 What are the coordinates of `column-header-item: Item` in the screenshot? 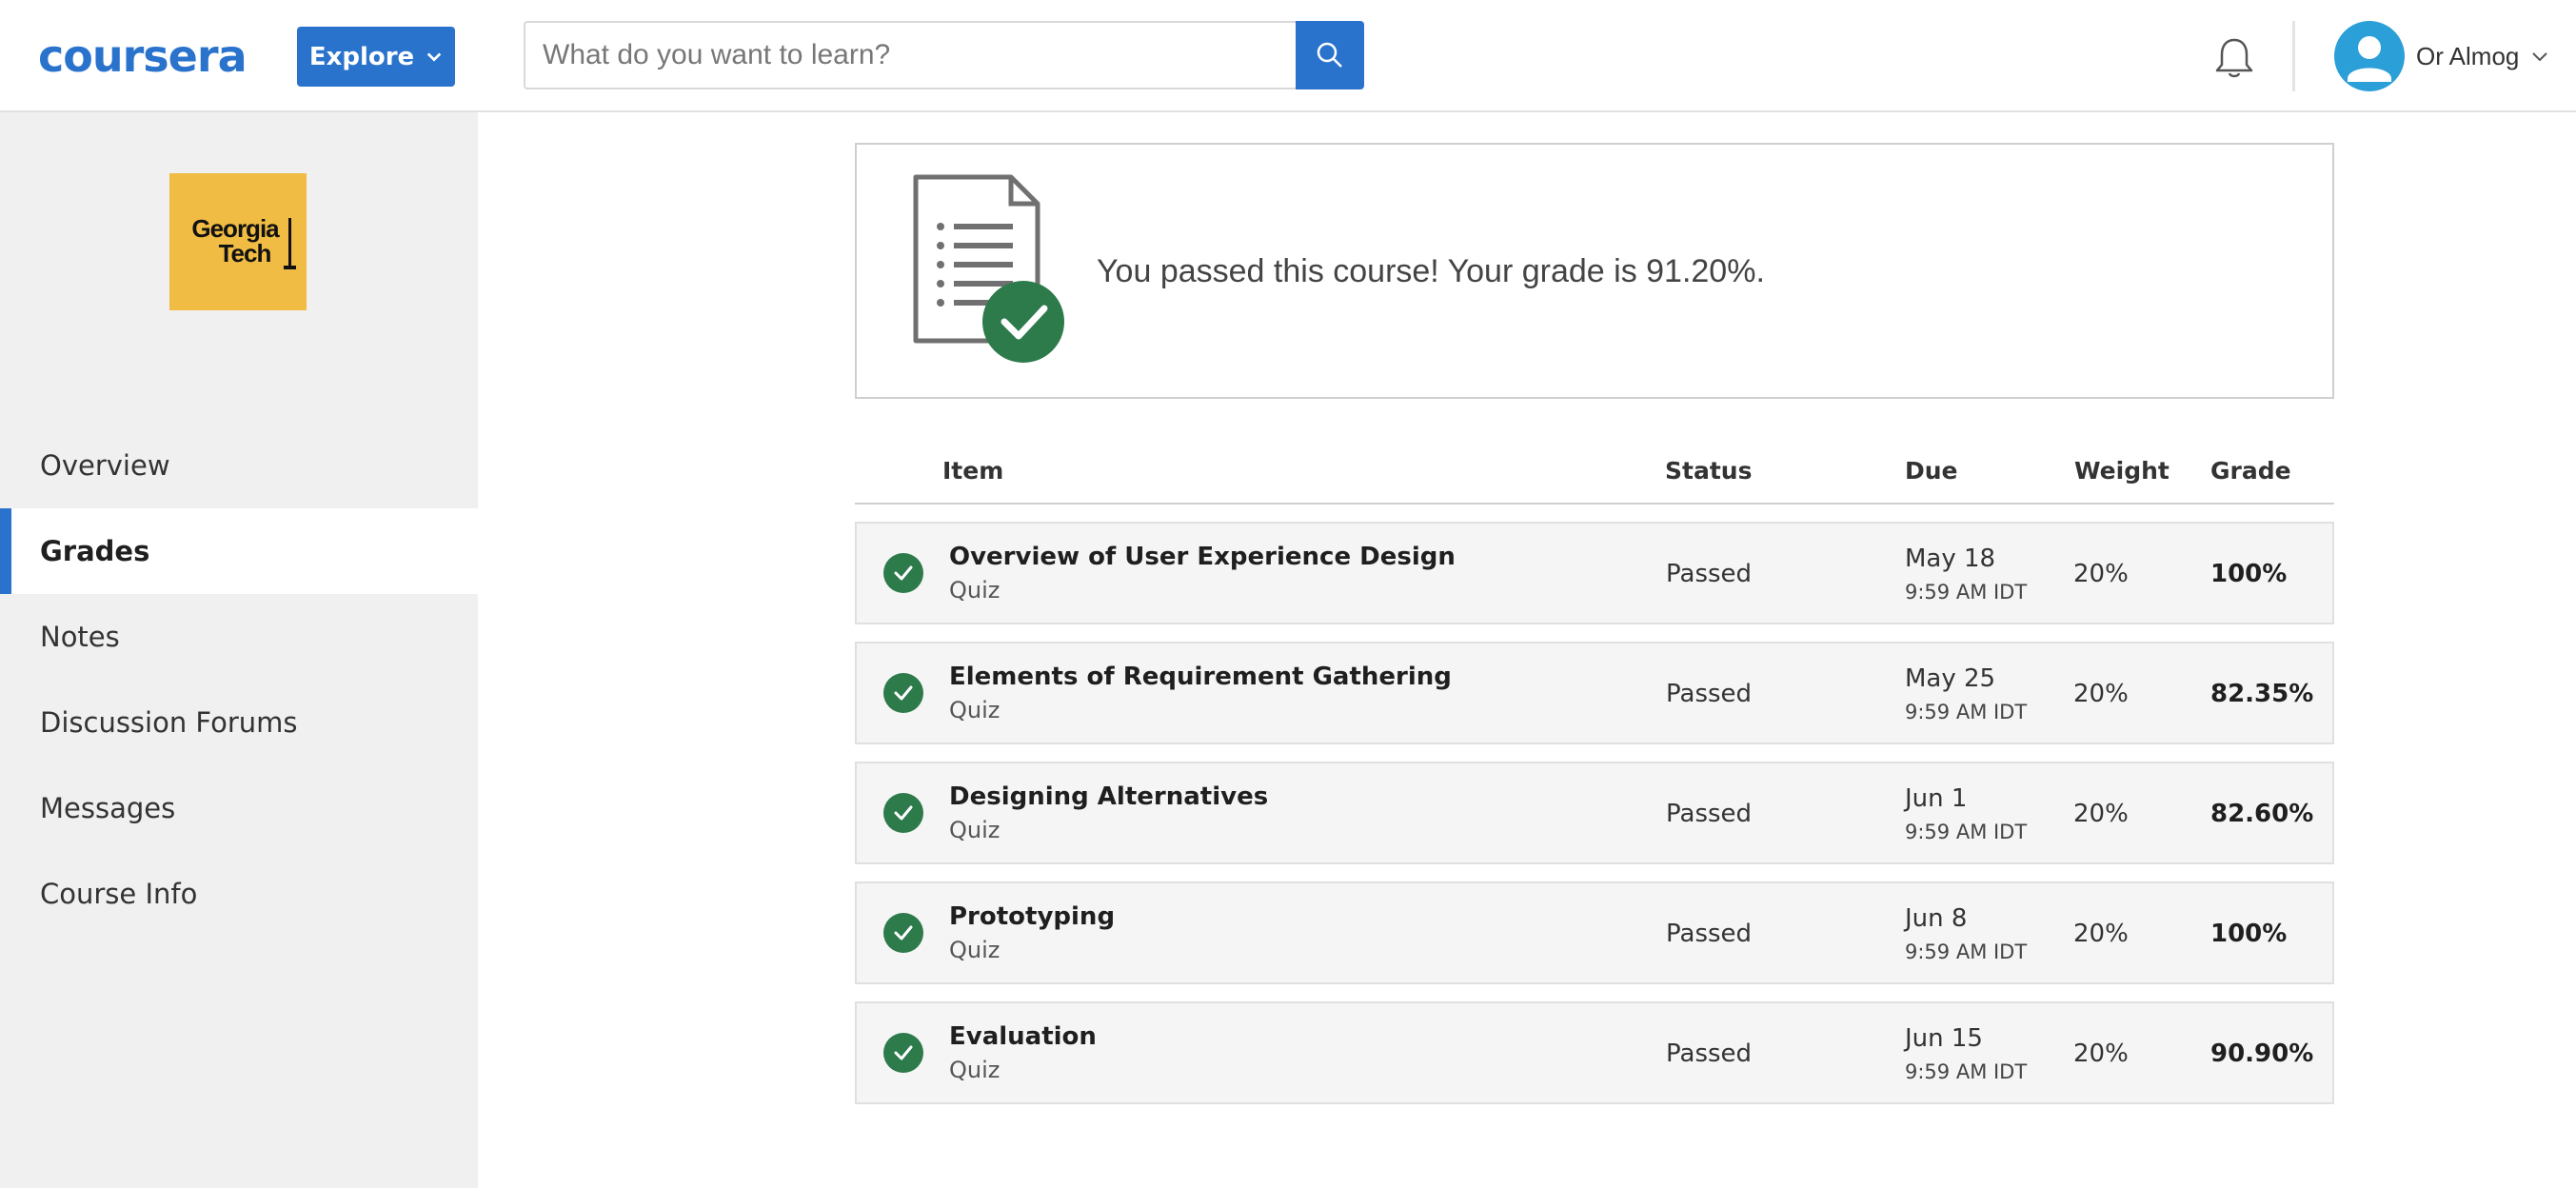 It's located at (973, 471).